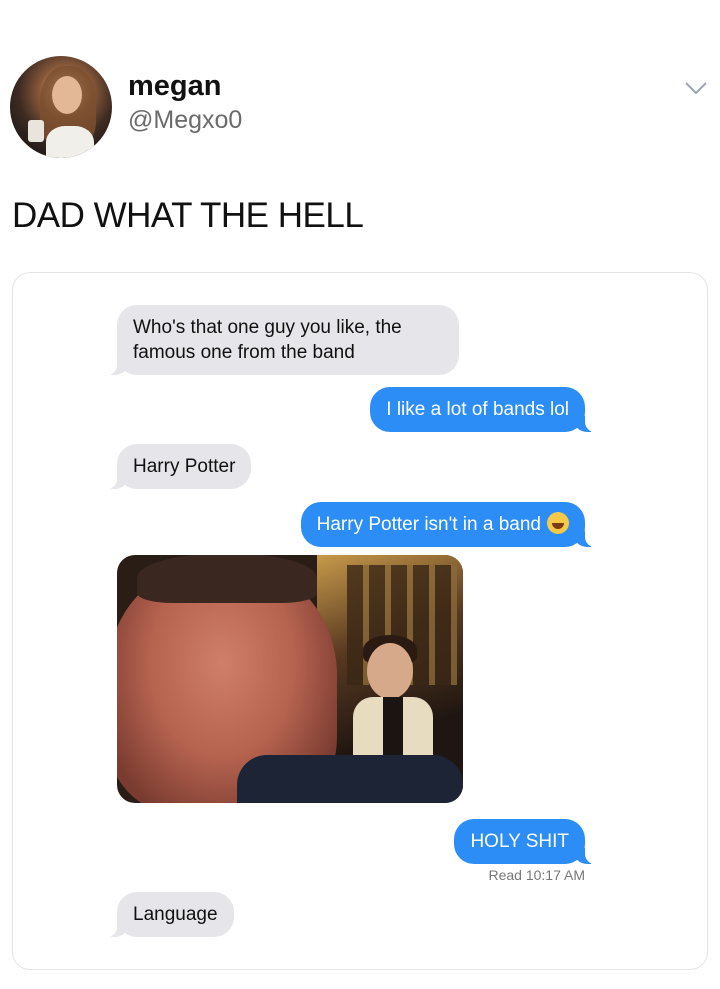 The width and height of the screenshot is (720, 989). Describe the element at coordinates (696, 88) in the screenshot. I see `chevron-down-icon` at that location.